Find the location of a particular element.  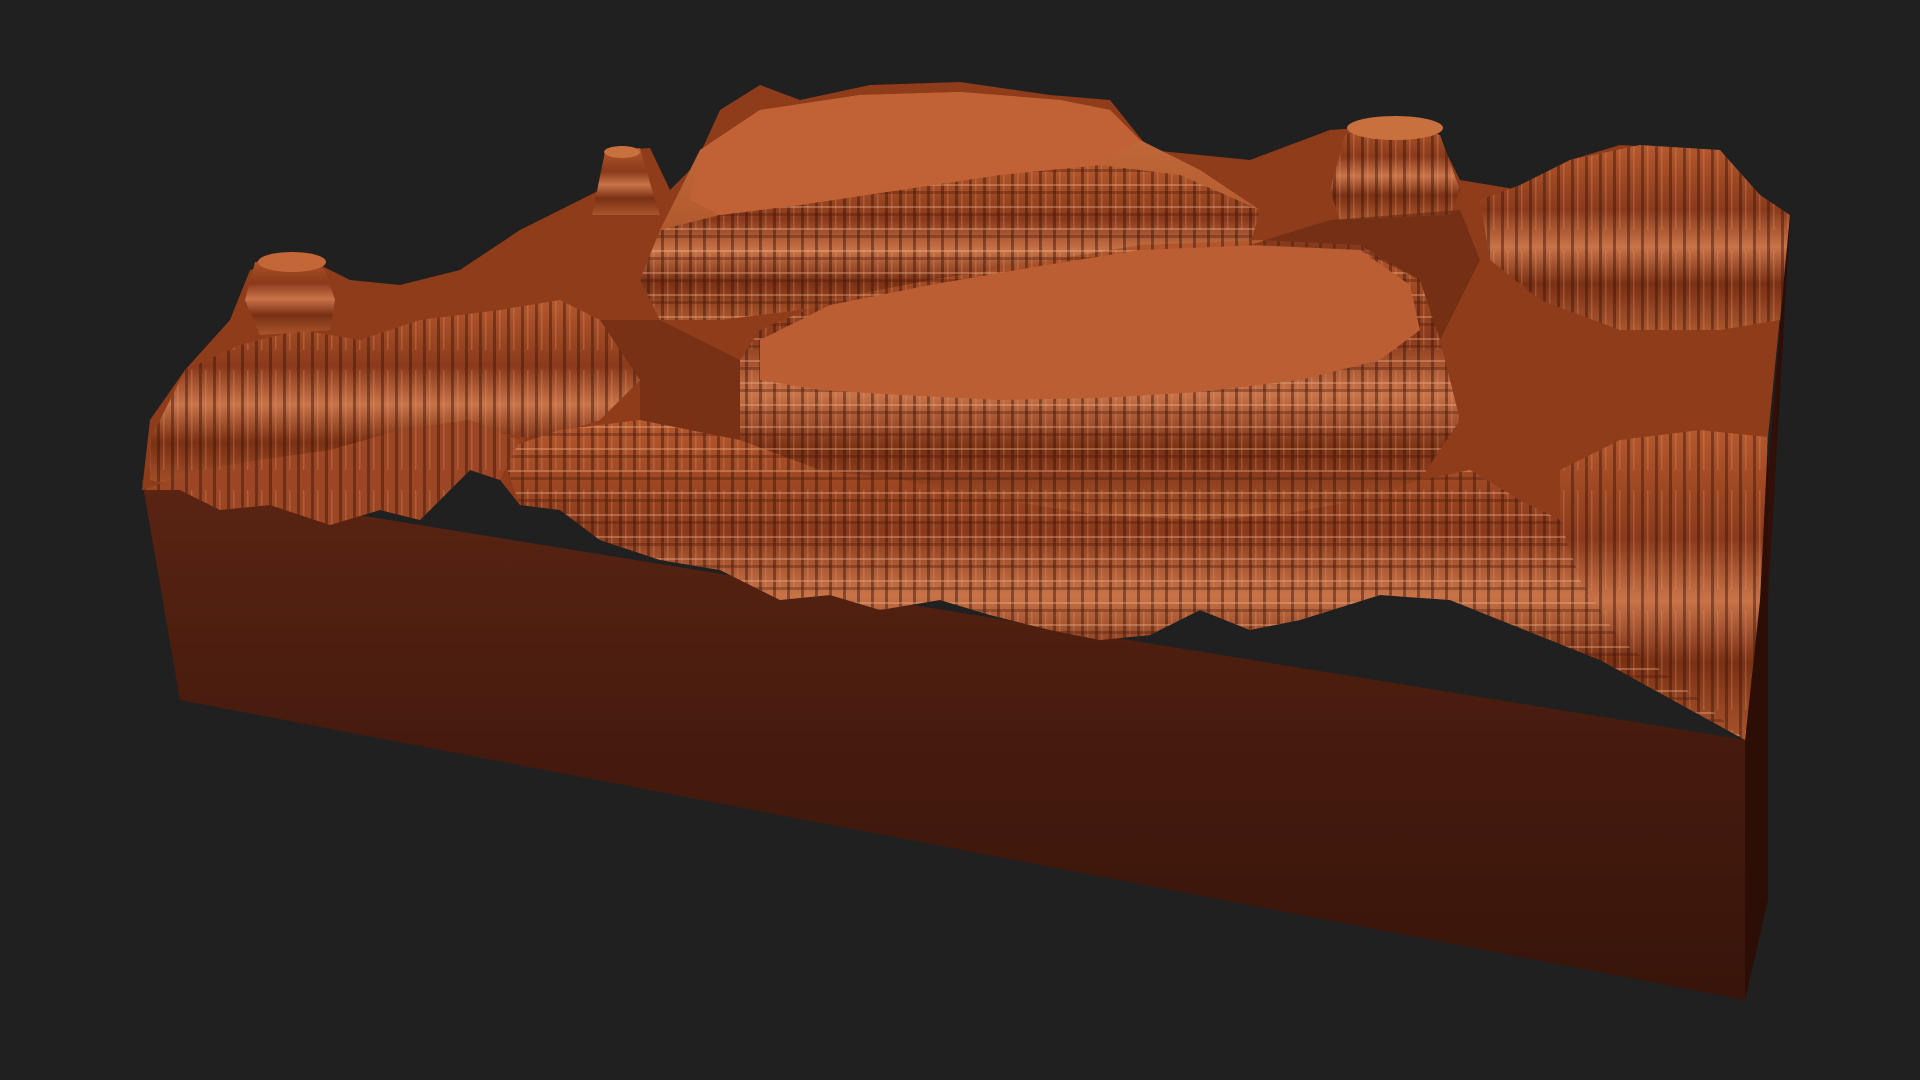

butte-right-top is located at coordinates (1395, 128).